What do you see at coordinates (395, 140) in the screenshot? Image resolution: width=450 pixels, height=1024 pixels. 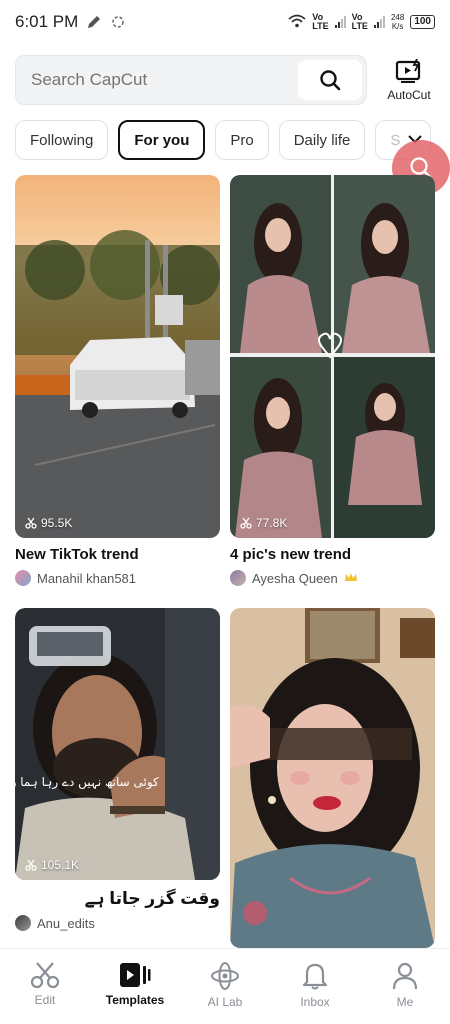 I see `tab-more-label: S` at bounding box center [395, 140].